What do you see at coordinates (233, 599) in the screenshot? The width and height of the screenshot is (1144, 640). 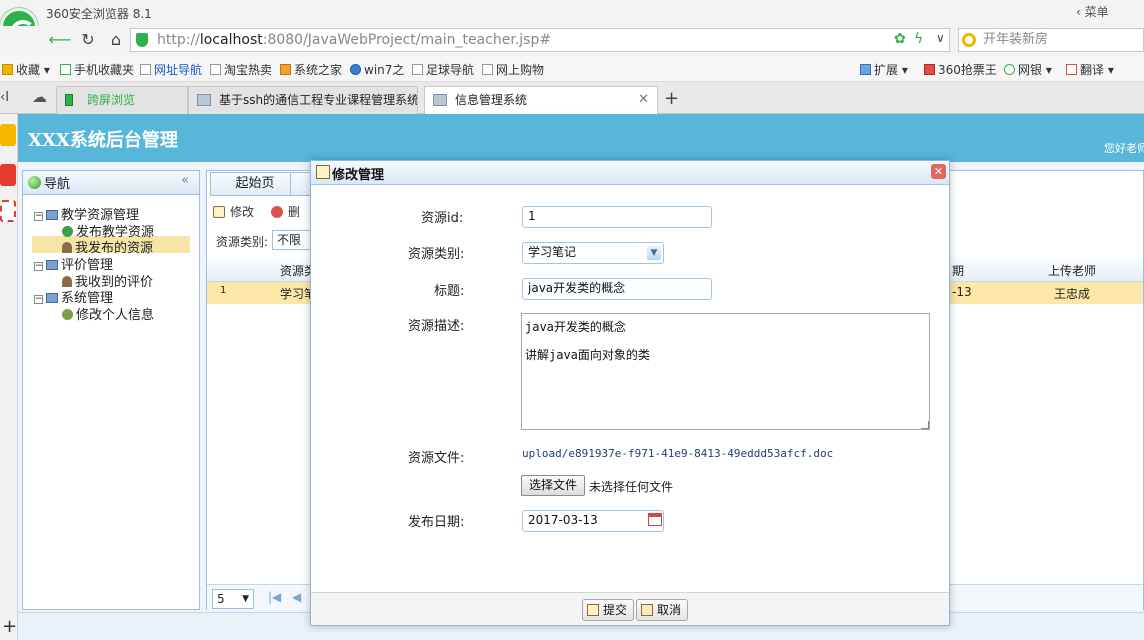 I see `page-size-select: 5 ▼` at bounding box center [233, 599].